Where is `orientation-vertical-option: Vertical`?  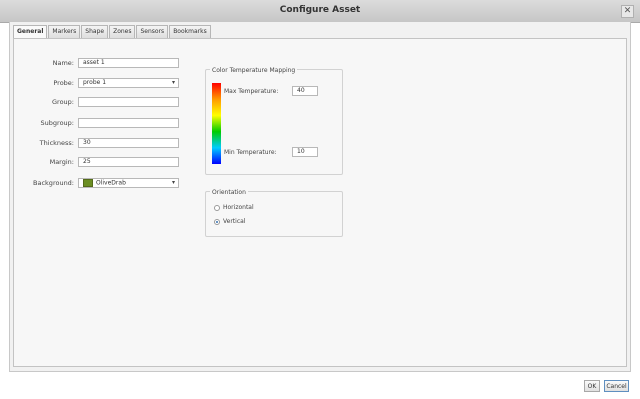 orientation-vertical-option: Vertical is located at coordinates (229, 221).